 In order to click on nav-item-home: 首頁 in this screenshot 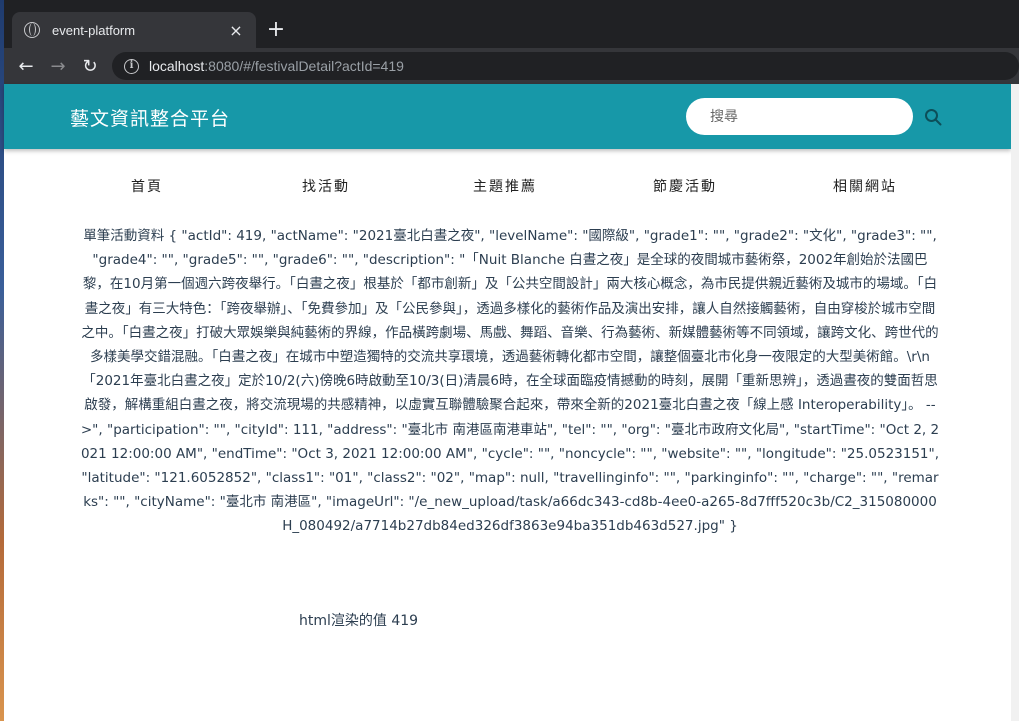, I will do `click(147, 186)`.